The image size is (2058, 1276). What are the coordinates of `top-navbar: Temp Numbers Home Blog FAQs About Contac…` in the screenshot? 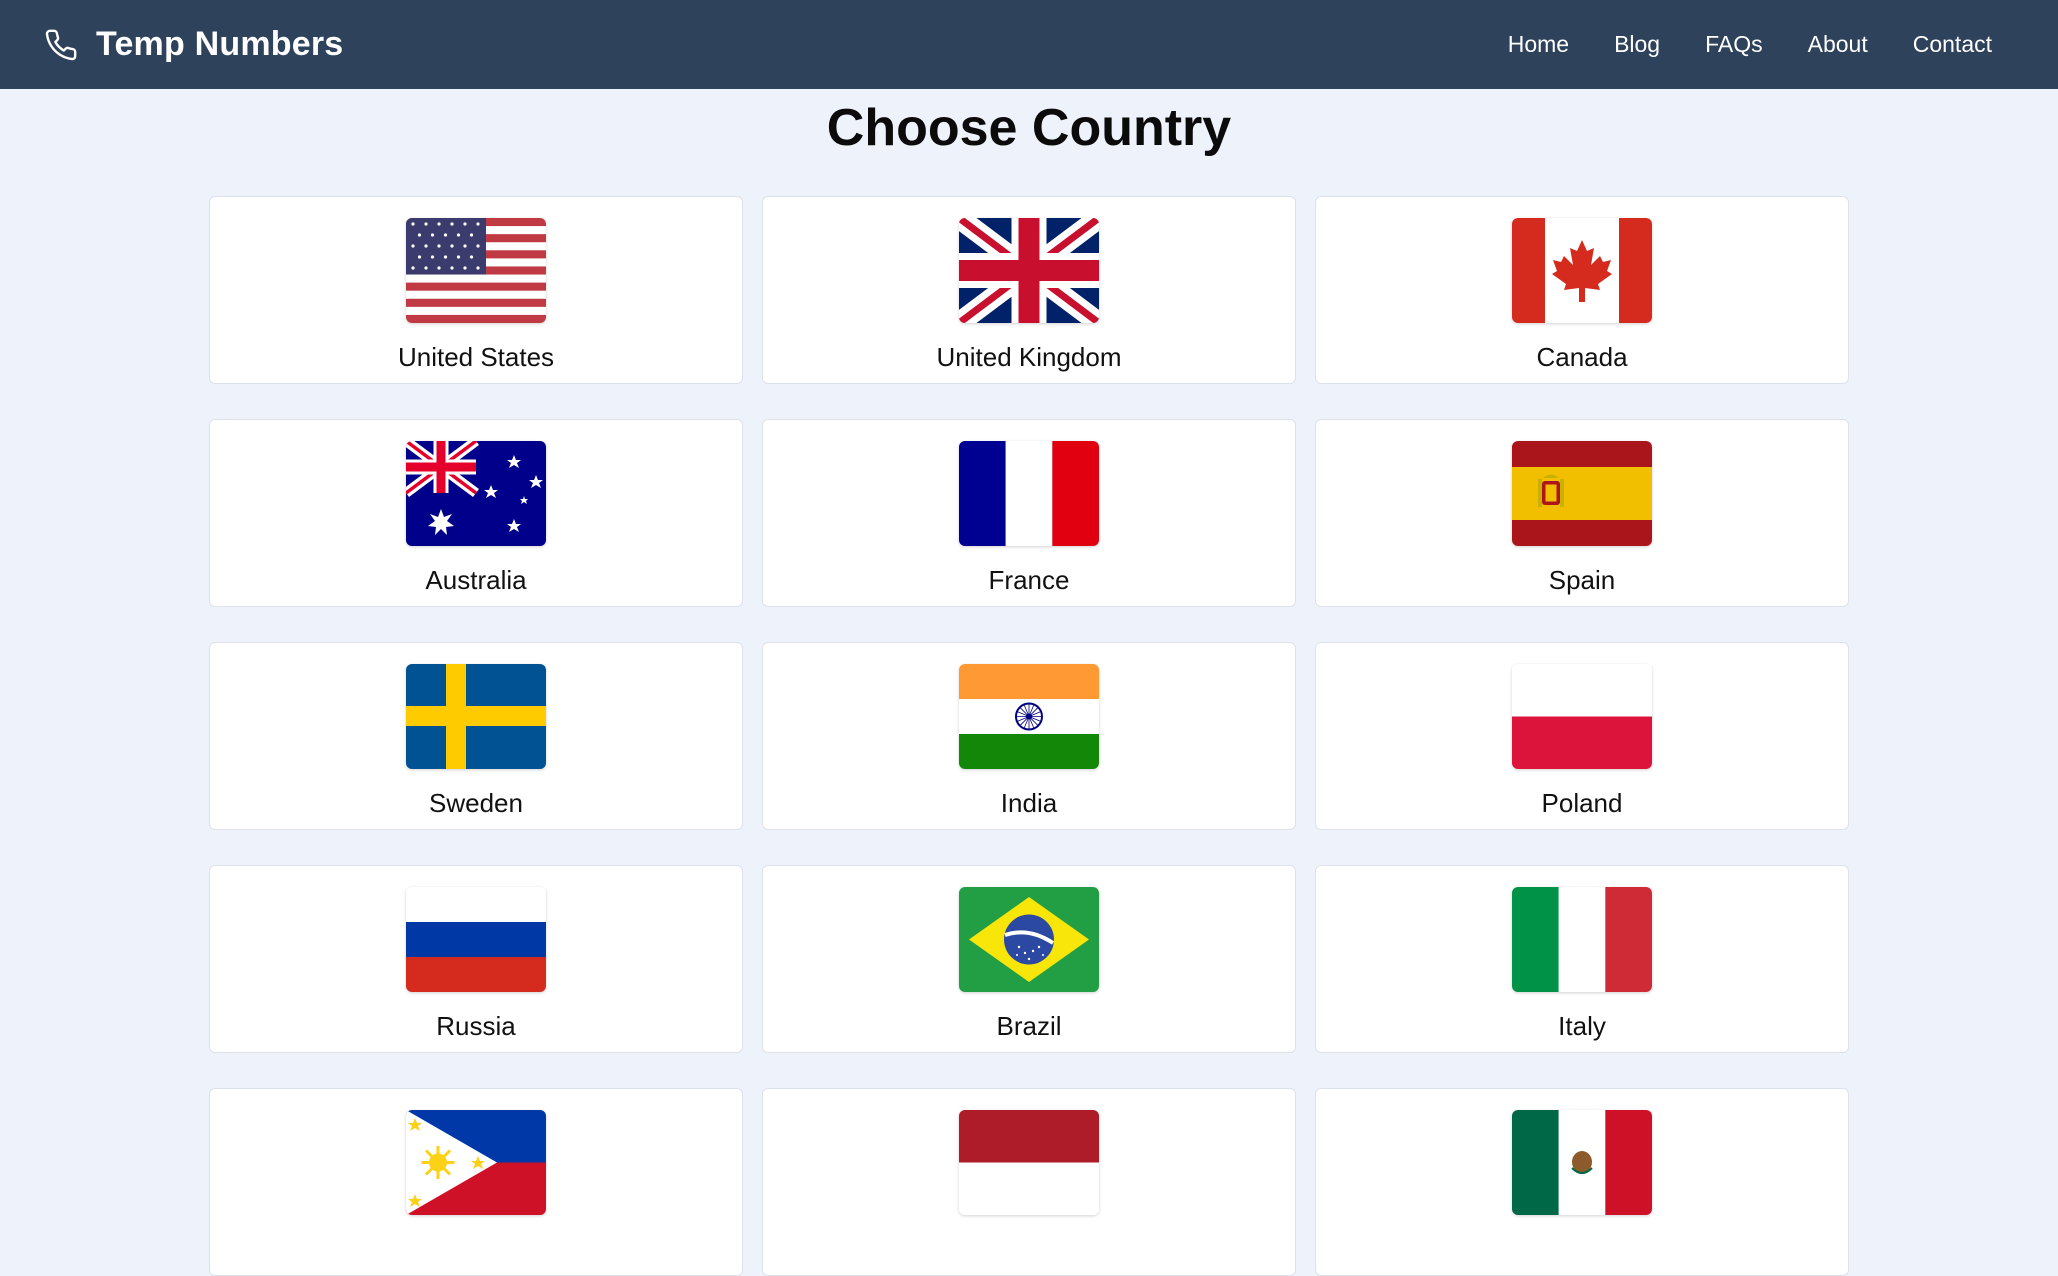 It's located at (1029, 44).